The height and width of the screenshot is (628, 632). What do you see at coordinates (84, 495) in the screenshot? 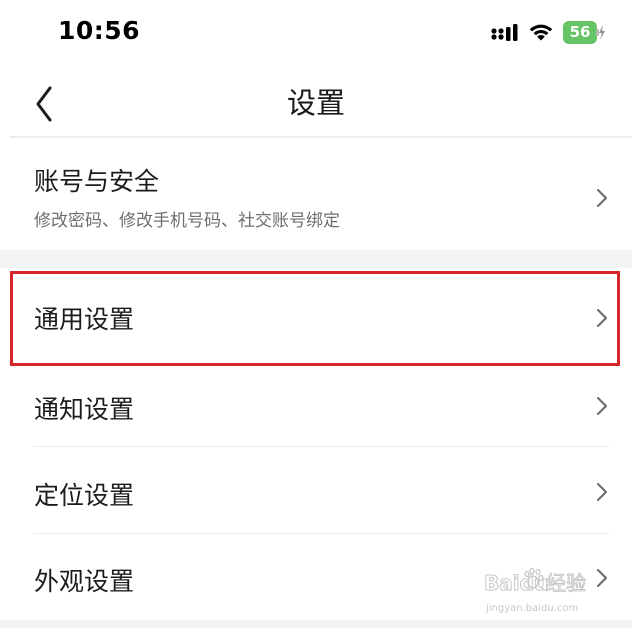
I see `settings-item-title: 定位设置` at bounding box center [84, 495].